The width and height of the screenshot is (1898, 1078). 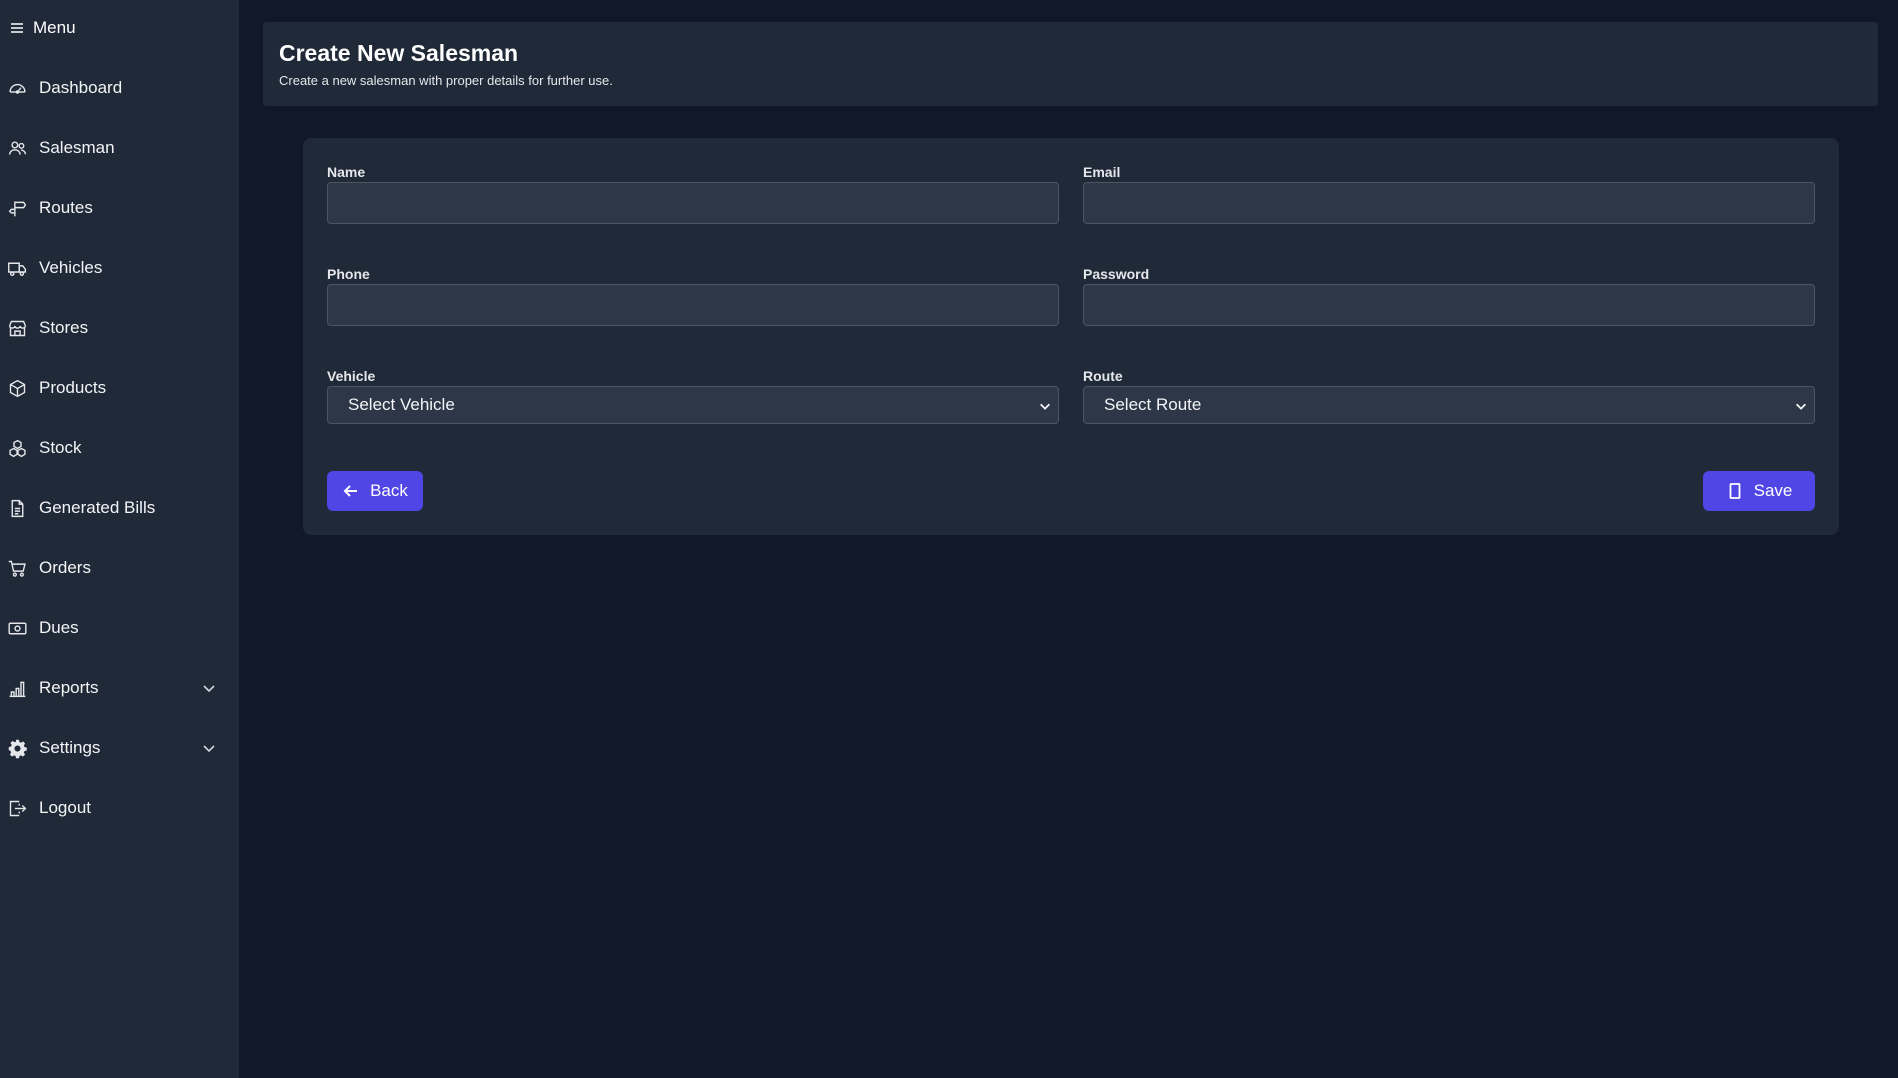 I want to click on sidebar-item-salesman: Salesman, so click(x=119, y=148).